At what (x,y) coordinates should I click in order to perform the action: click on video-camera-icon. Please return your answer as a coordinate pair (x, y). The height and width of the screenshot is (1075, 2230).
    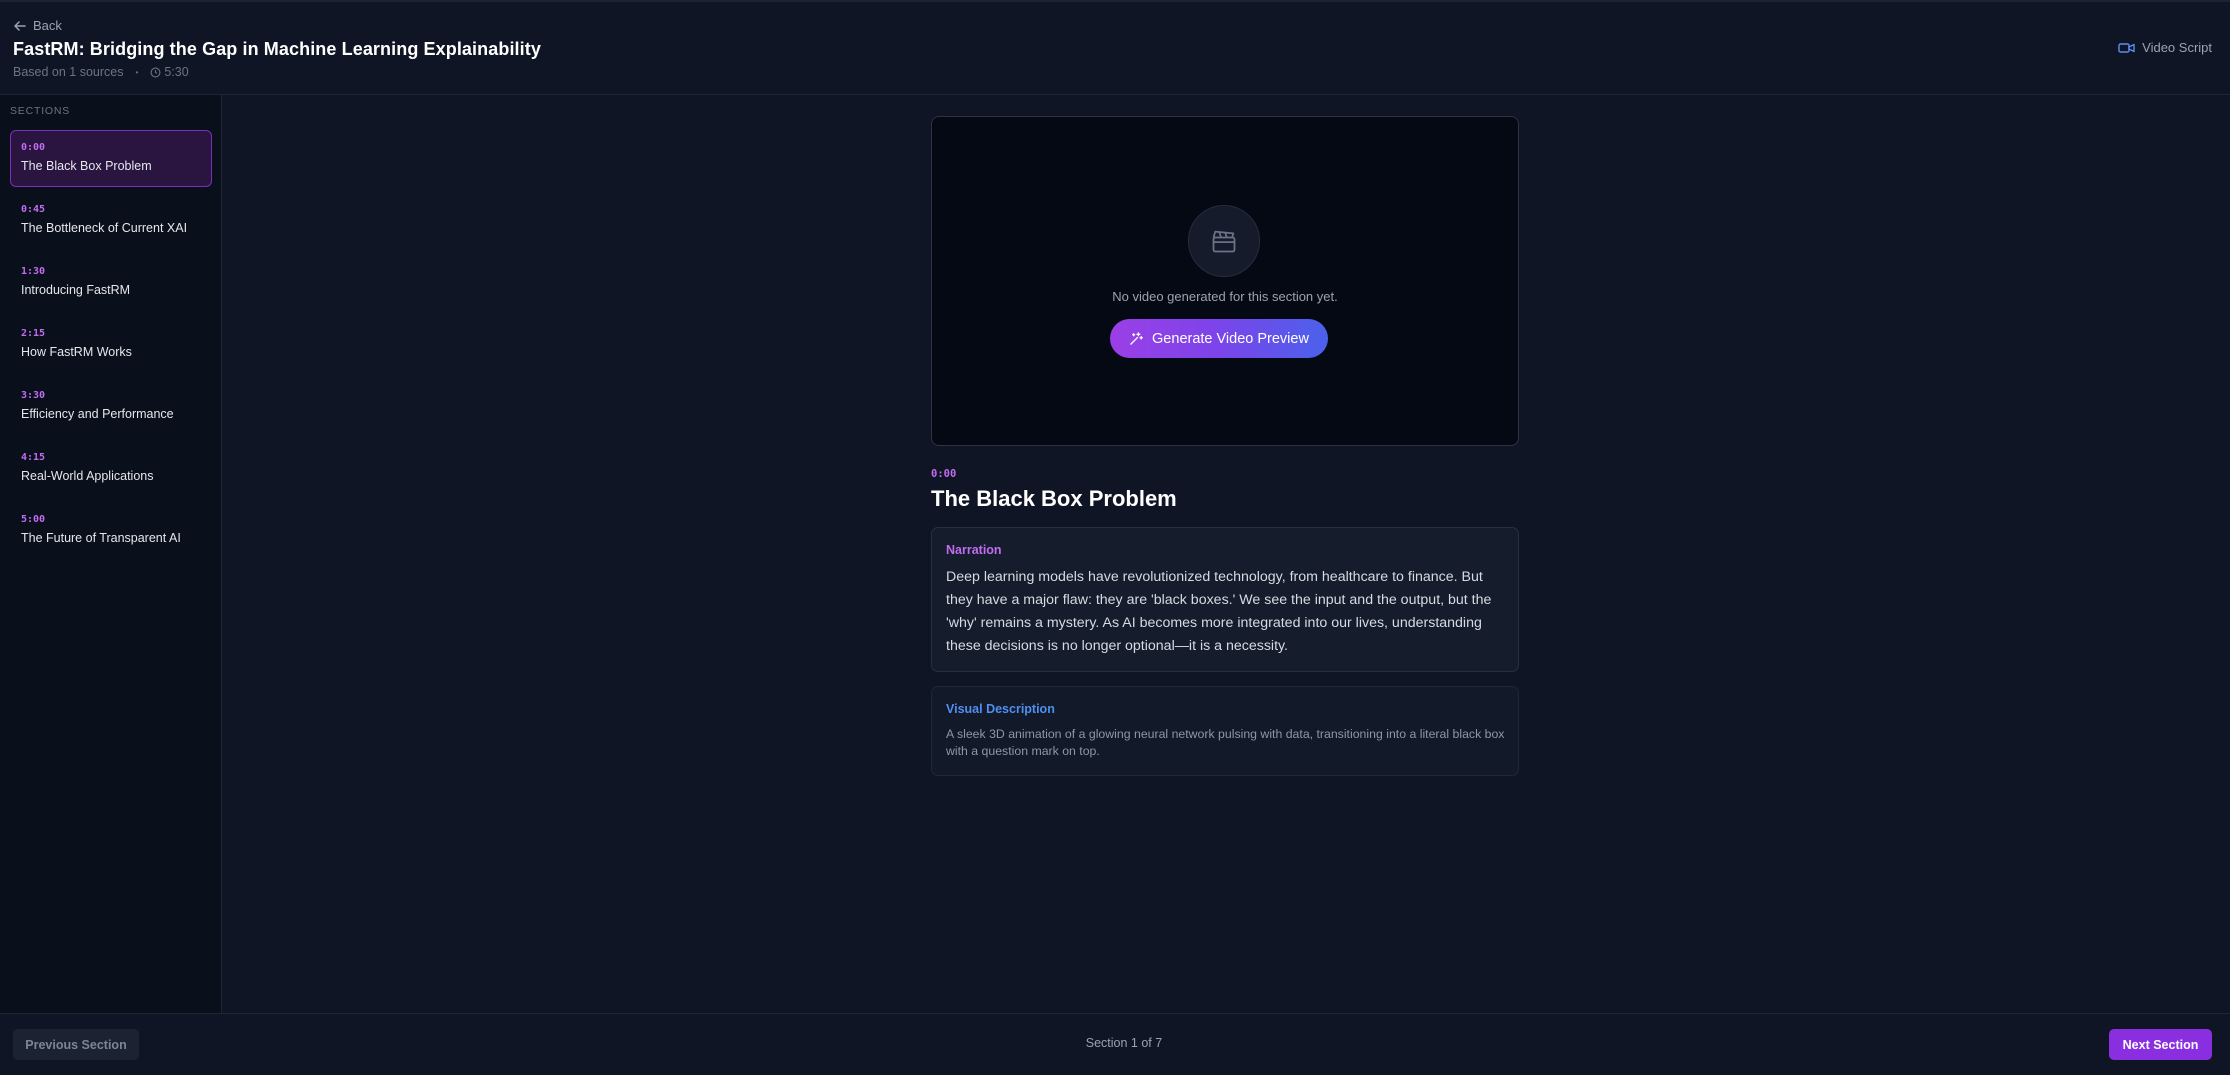
    Looking at the image, I should click on (2126, 47).